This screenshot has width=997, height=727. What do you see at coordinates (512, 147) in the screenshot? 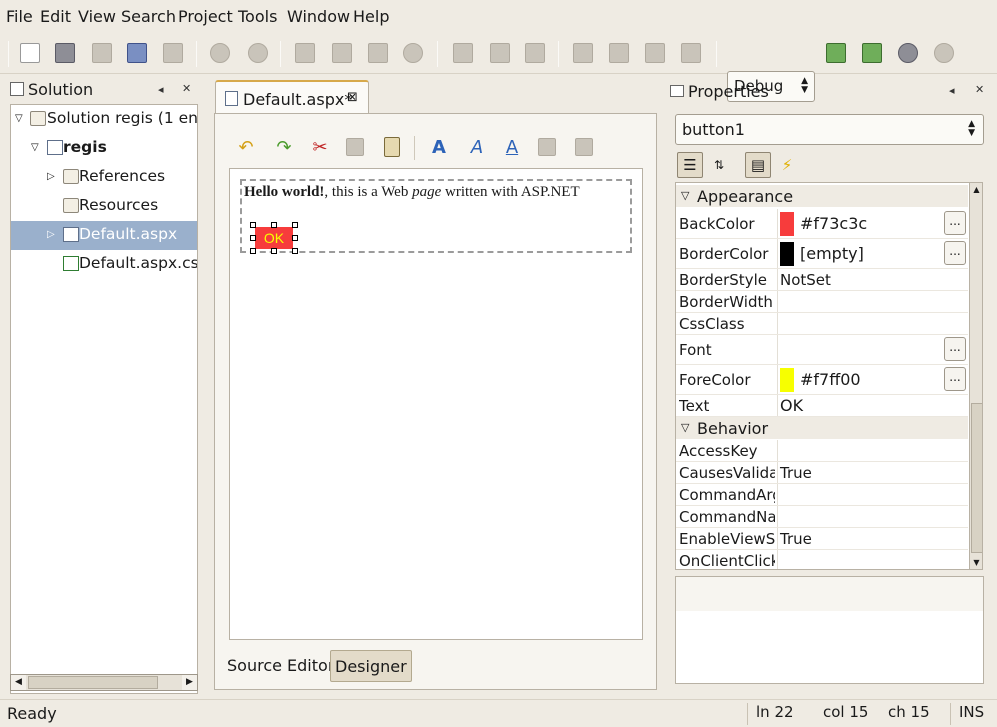
I see `underline-button: A` at bounding box center [512, 147].